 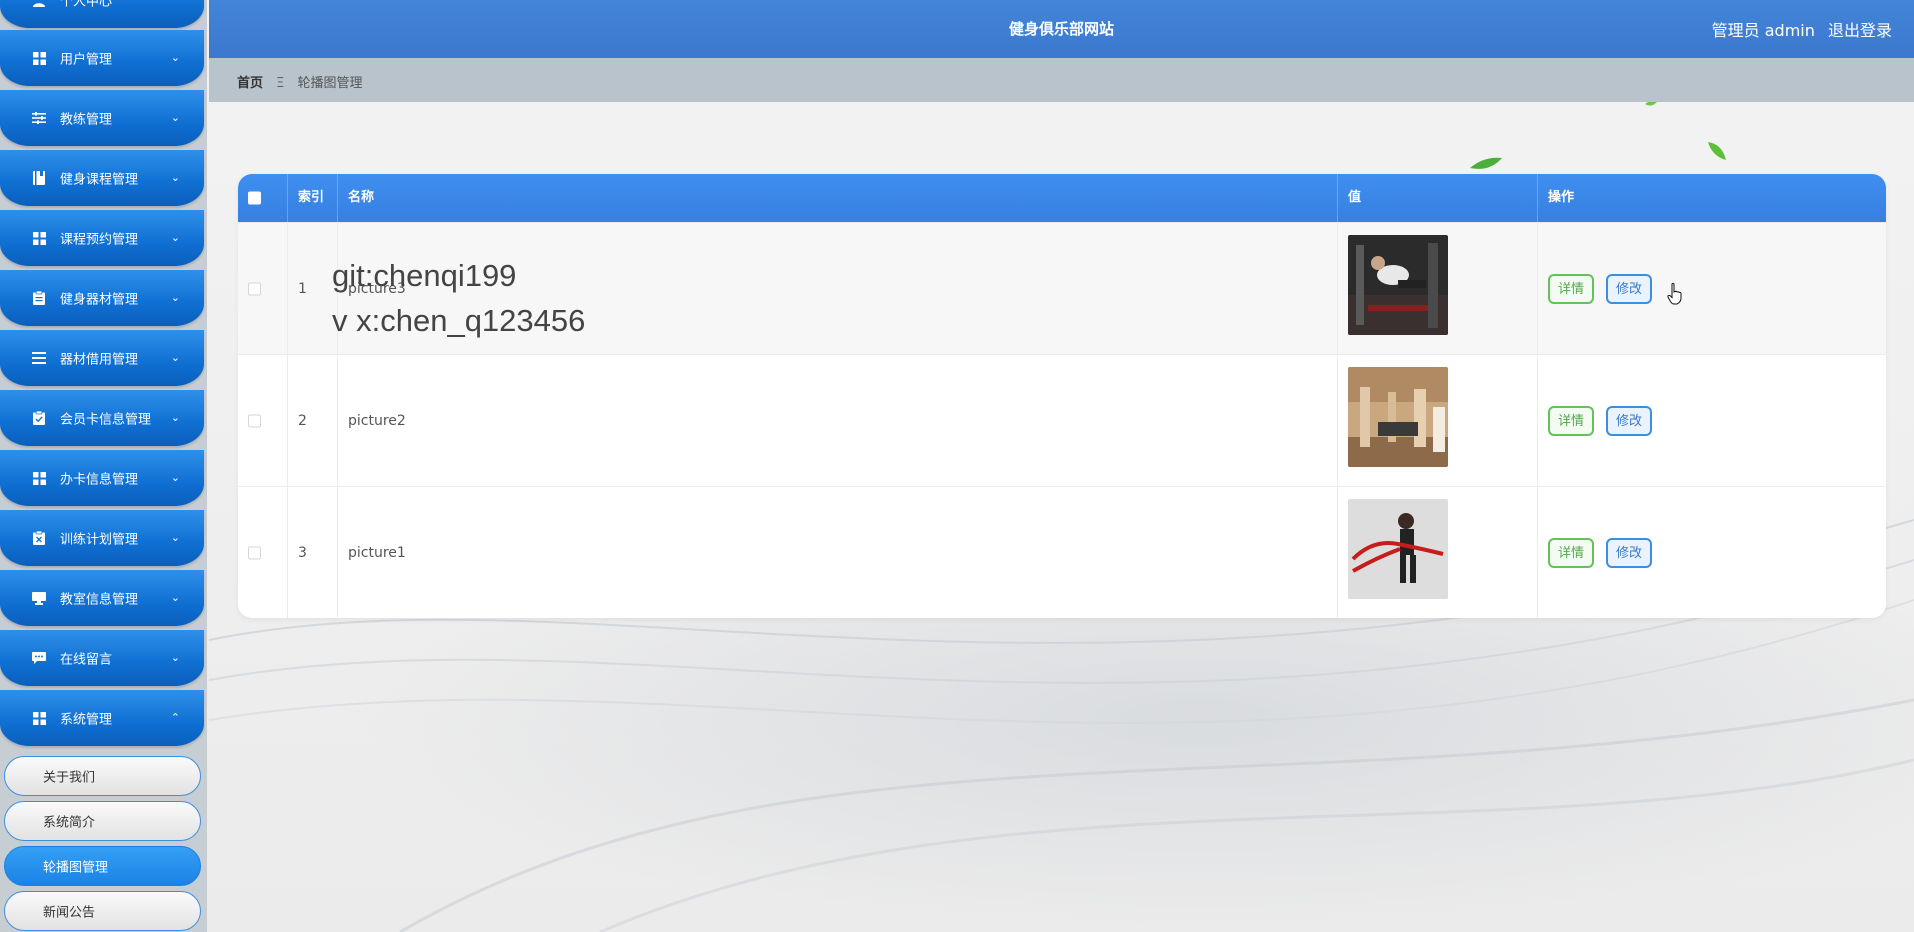 I want to click on sidebar-item-courses: 健身课程管理 ⌄, so click(x=102, y=178).